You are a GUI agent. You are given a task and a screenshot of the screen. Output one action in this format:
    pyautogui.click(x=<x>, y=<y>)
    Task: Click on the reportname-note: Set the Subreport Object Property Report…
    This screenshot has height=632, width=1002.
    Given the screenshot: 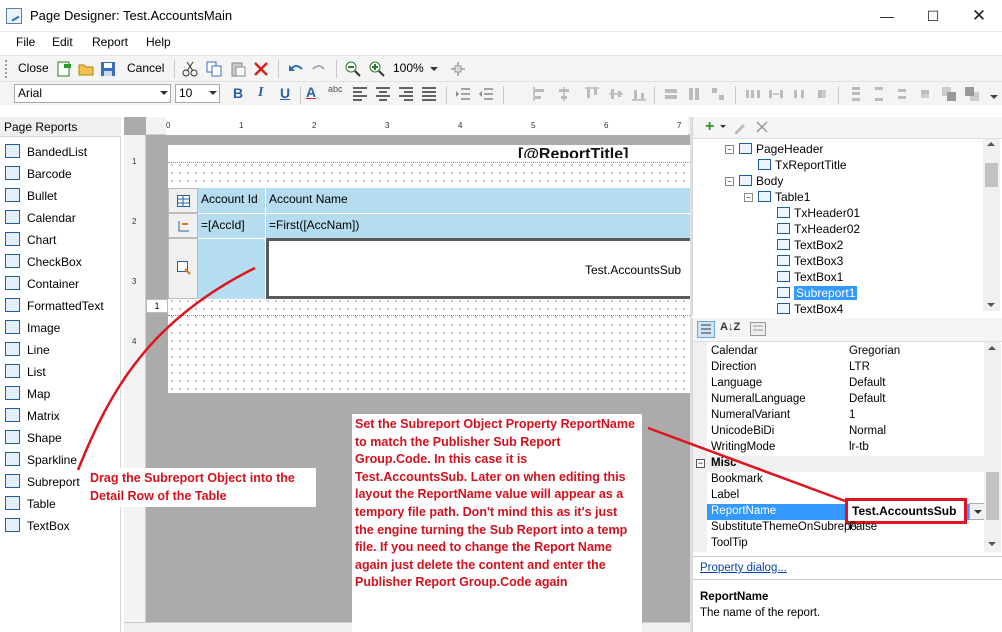 What is the action you would take?
    pyautogui.click(x=497, y=523)
    